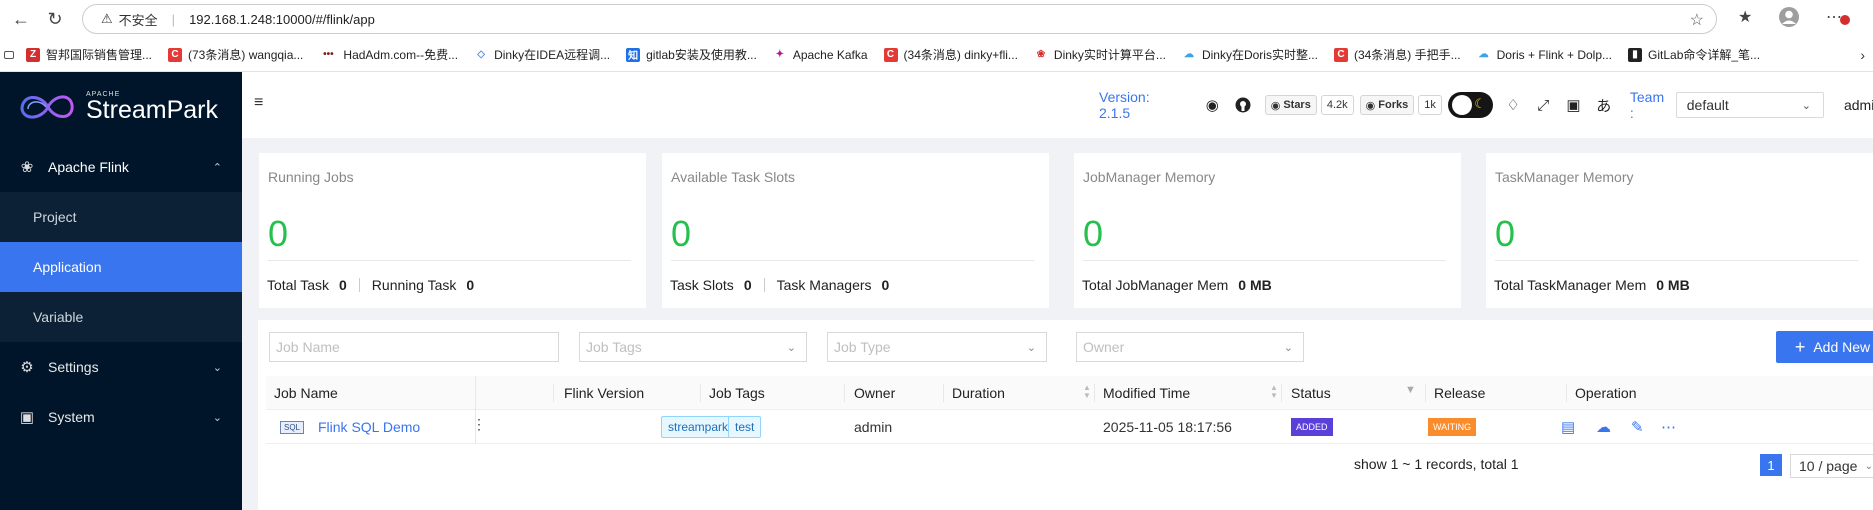 This screenshot has width=1873, height=510. Describe the element at coordinates (21, 19) in the screenshot. I see `back-icon: ←` at that location.